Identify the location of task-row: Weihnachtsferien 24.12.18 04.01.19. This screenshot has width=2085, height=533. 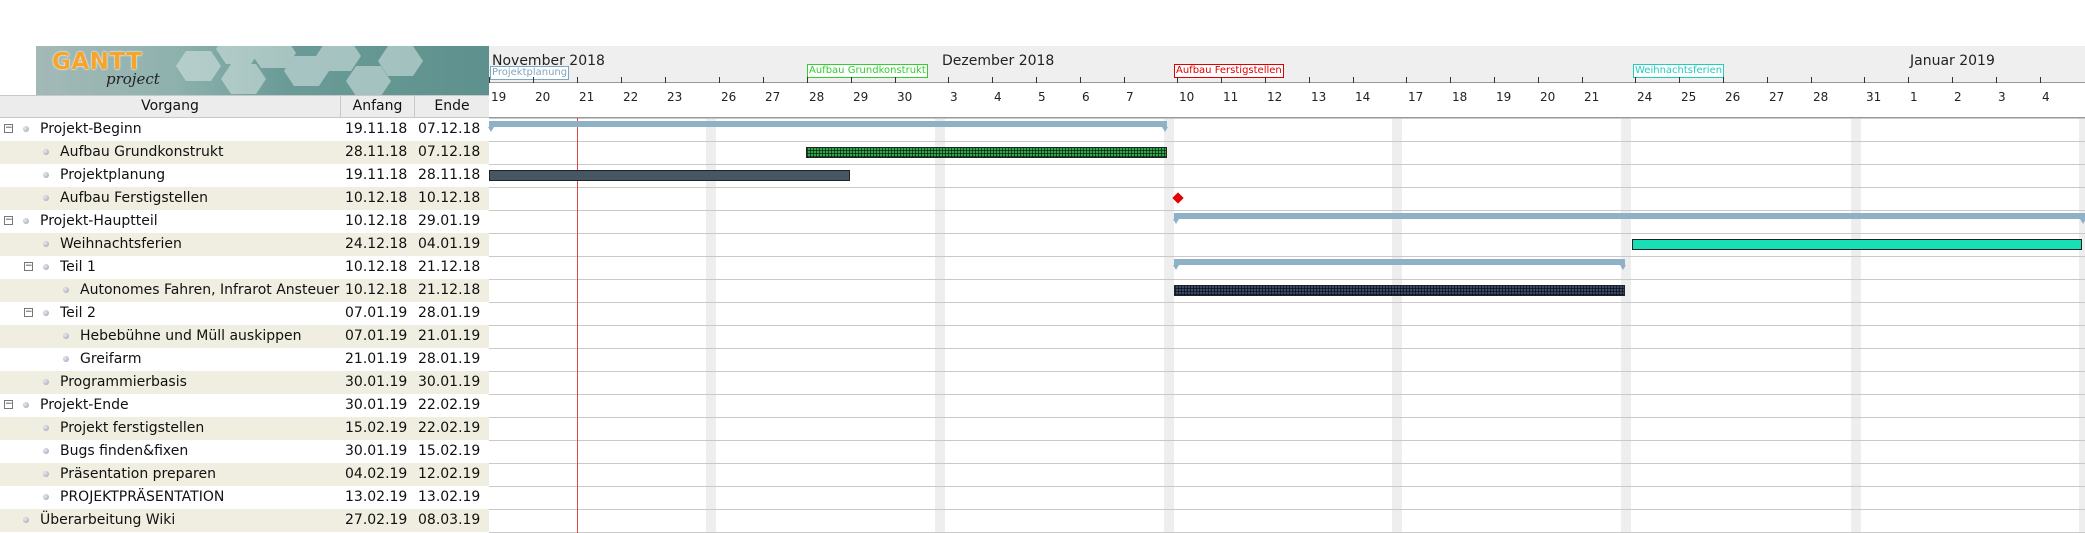
(244, 244).